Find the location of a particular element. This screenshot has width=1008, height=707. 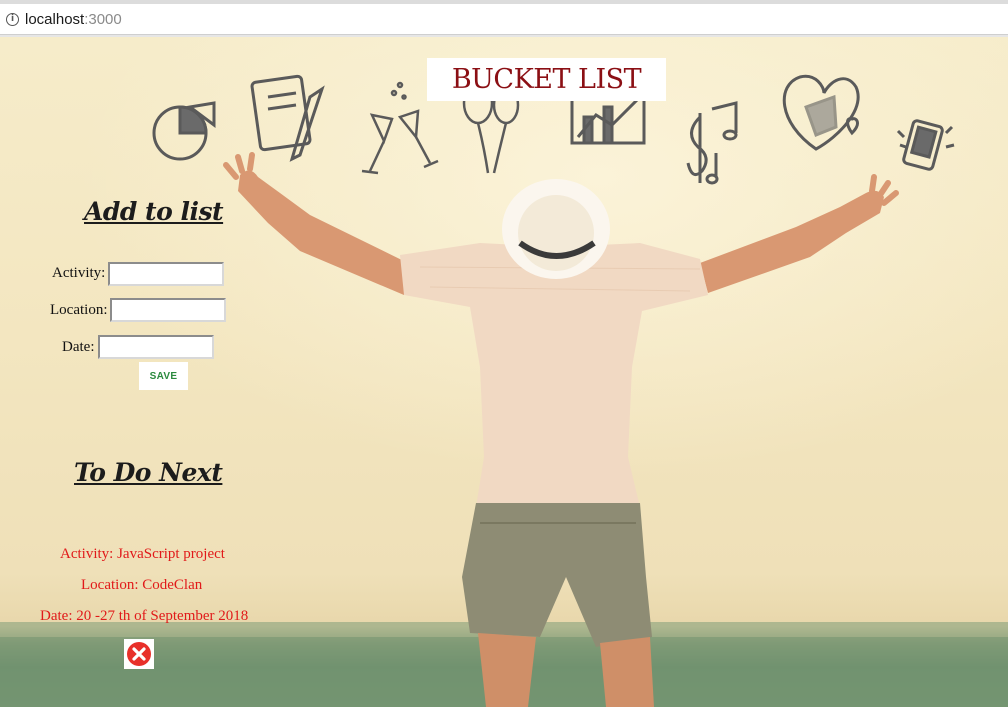

todo-activity: Activity: JavaScript project is located at coordinates (142, 554).